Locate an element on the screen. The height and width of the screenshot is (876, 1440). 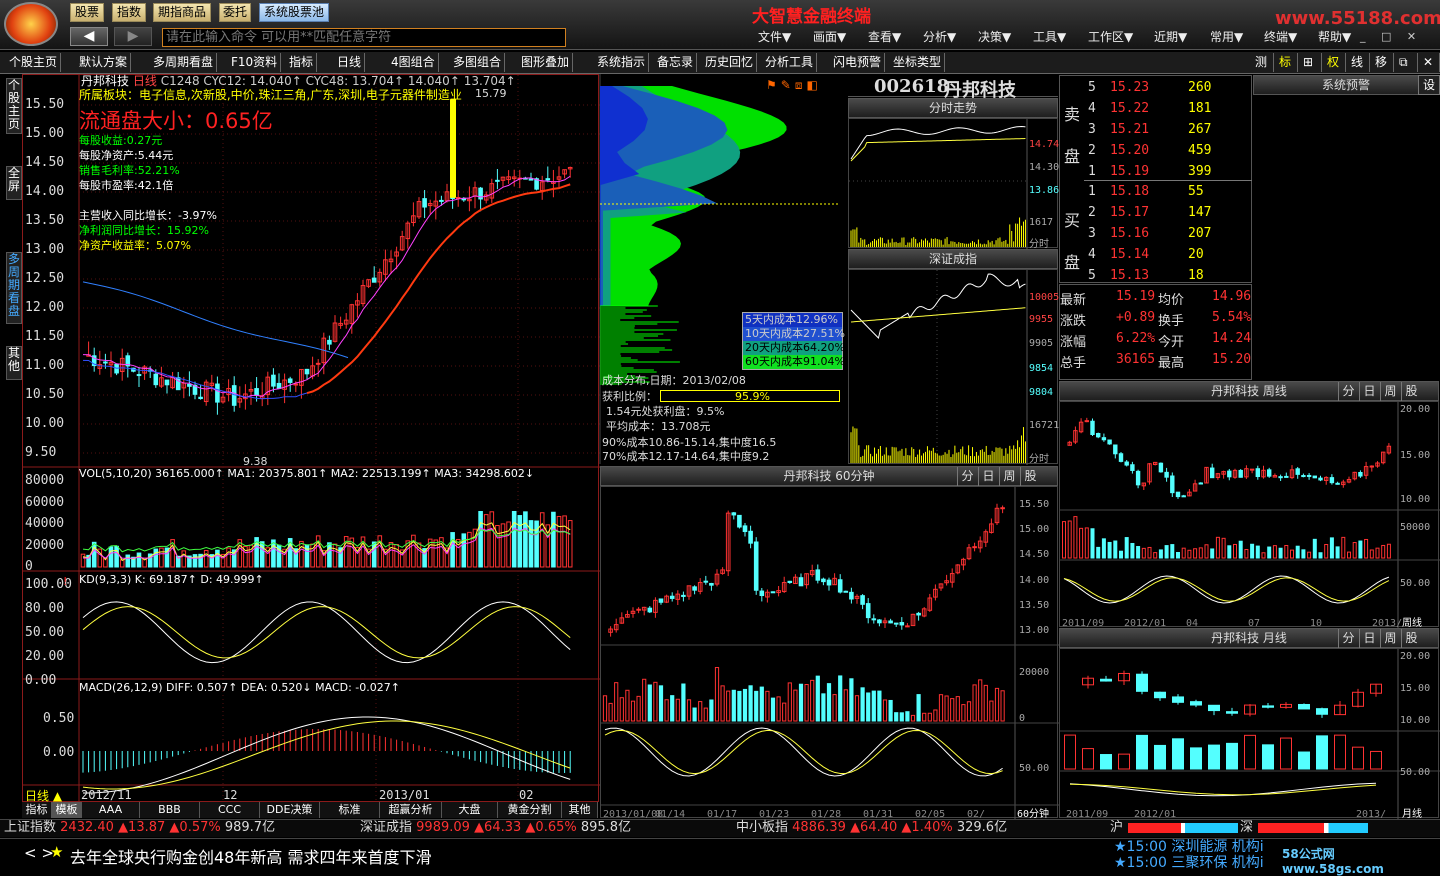
tab-overlay: 图形叠加 is located at coordinates (546, 62).